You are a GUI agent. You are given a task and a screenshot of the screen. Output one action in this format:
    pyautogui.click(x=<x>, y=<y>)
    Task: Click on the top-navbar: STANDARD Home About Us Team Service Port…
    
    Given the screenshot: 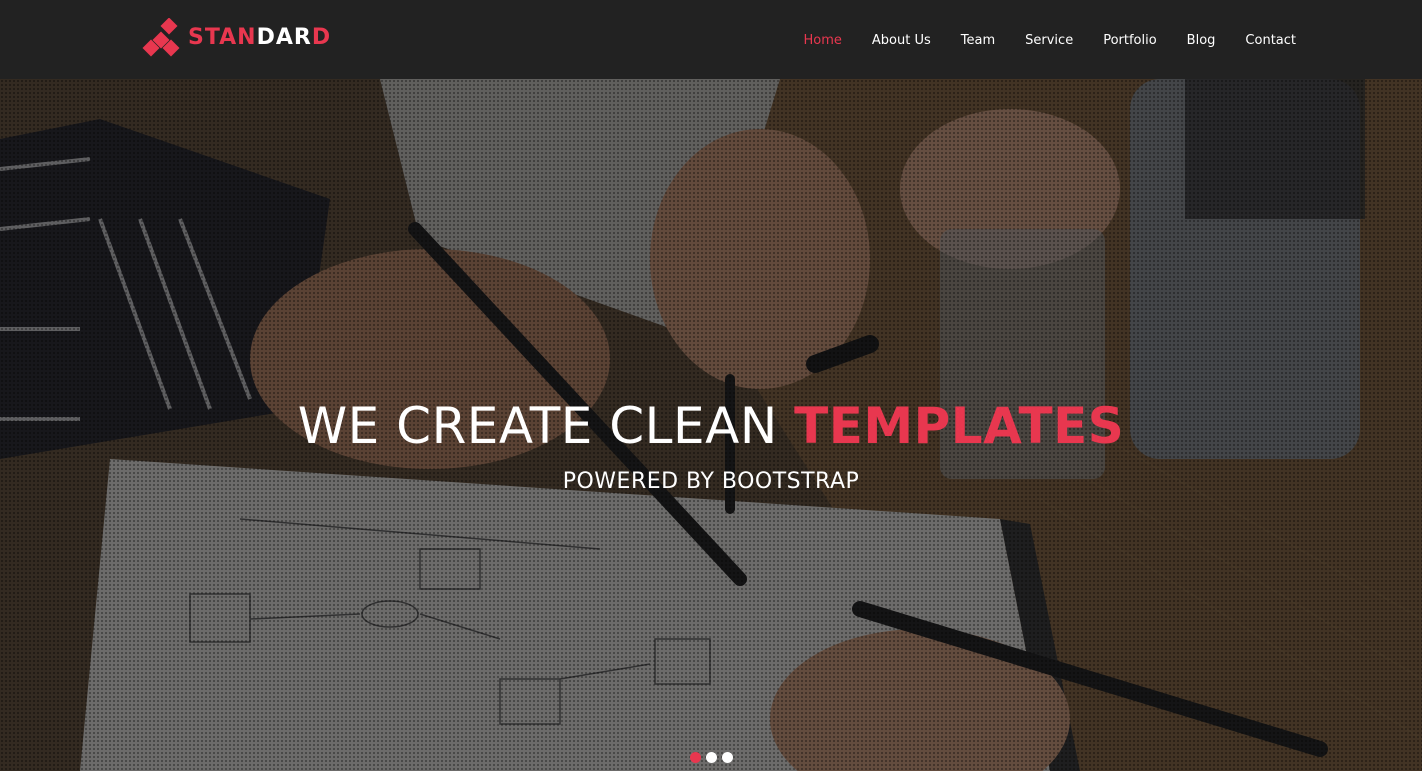 What is the action you would take?
    pyautogui.click(x=711, y=39)
    